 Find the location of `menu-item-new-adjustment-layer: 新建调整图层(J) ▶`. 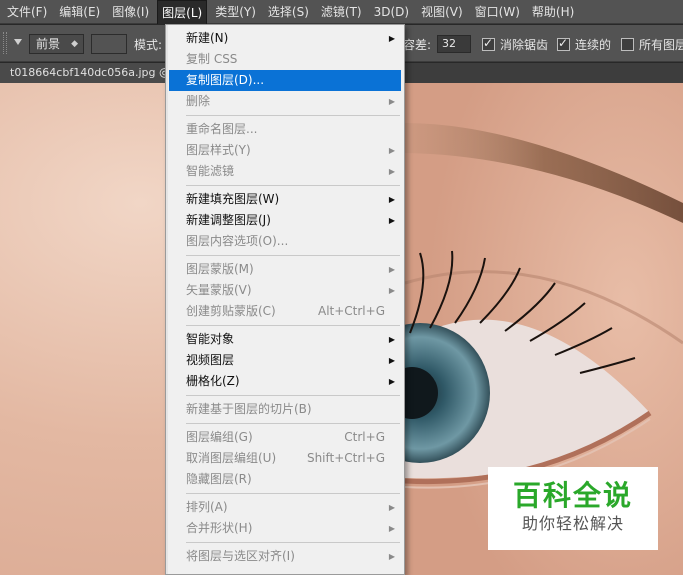

menu-item-new-adjustment-layer: 新建调整图层(J) ▶ is located at coordinates (285, 220).